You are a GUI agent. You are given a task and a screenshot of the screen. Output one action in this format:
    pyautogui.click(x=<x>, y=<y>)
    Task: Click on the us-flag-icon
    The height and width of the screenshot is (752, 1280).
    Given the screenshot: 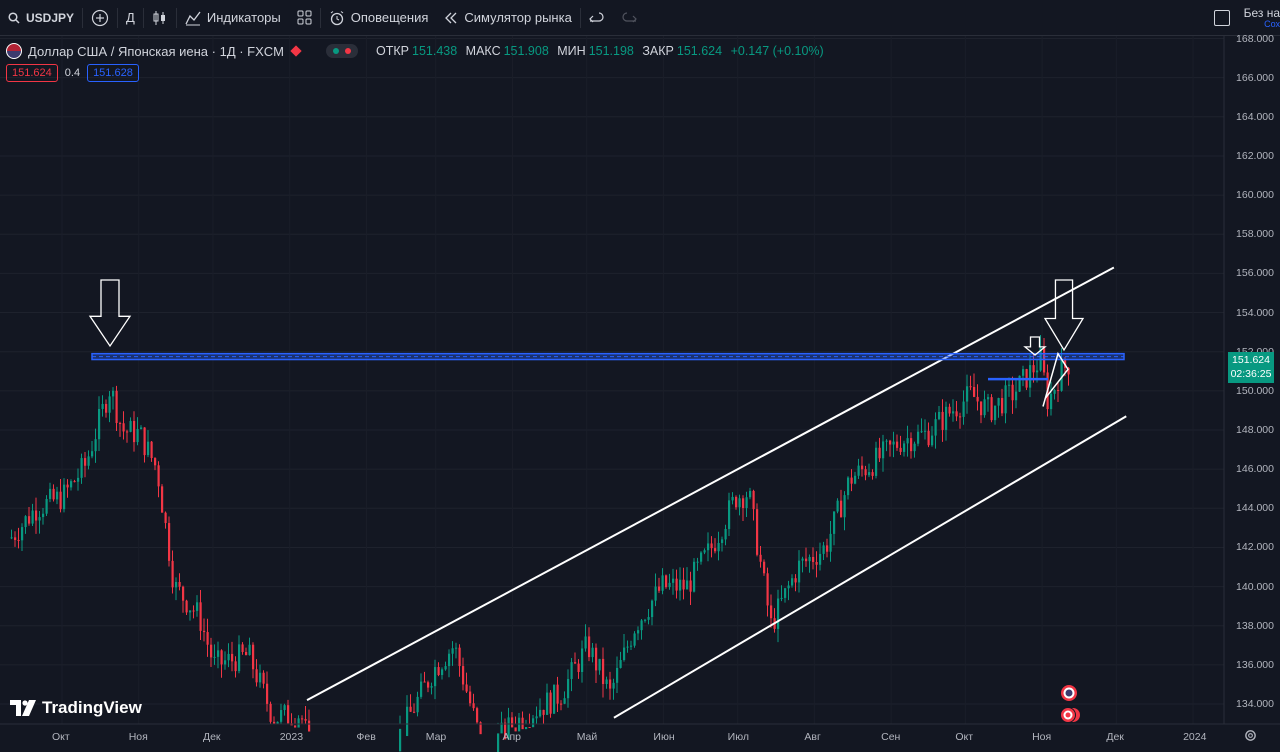 What is the action you would take?
    pyautogui.click(x=14, y=51)
    